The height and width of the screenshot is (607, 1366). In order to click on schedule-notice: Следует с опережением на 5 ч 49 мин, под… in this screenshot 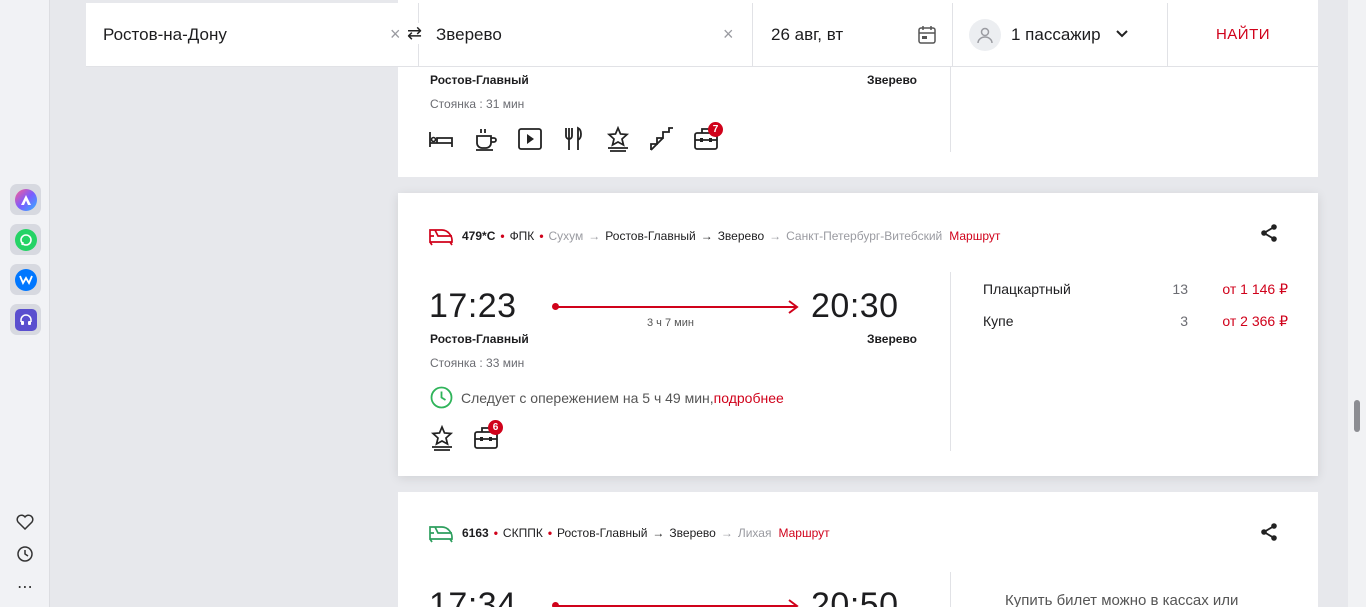, I will do `click(607, 397)`.